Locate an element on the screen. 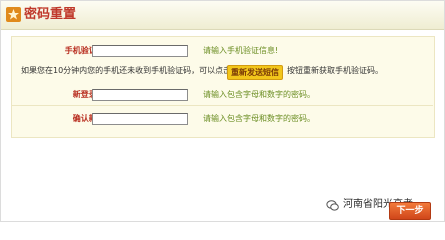 The height and width of the screenshot is (240, 445). resend-instruction-suffix: 按钮重新获取手机验证码。 is located at coordinates (335, 70).